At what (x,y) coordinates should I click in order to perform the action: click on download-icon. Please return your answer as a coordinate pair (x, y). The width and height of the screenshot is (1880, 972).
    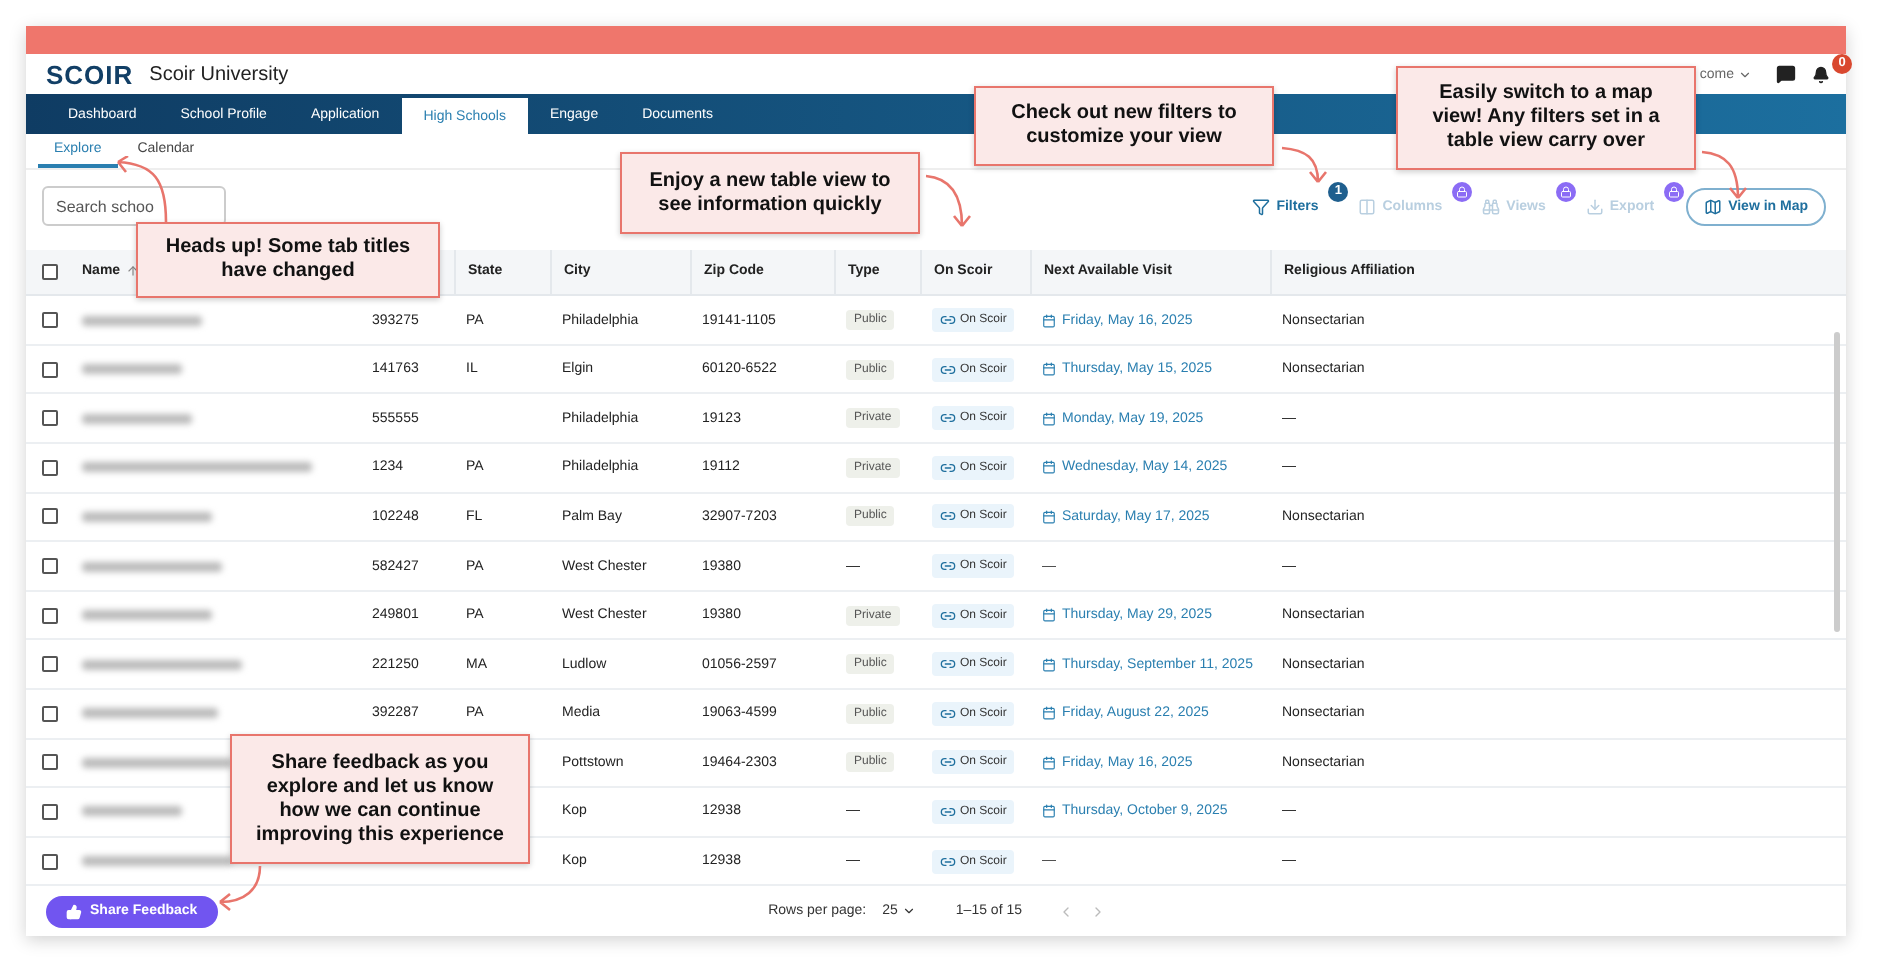
    Looking at the image, I should click on (1594, 206).